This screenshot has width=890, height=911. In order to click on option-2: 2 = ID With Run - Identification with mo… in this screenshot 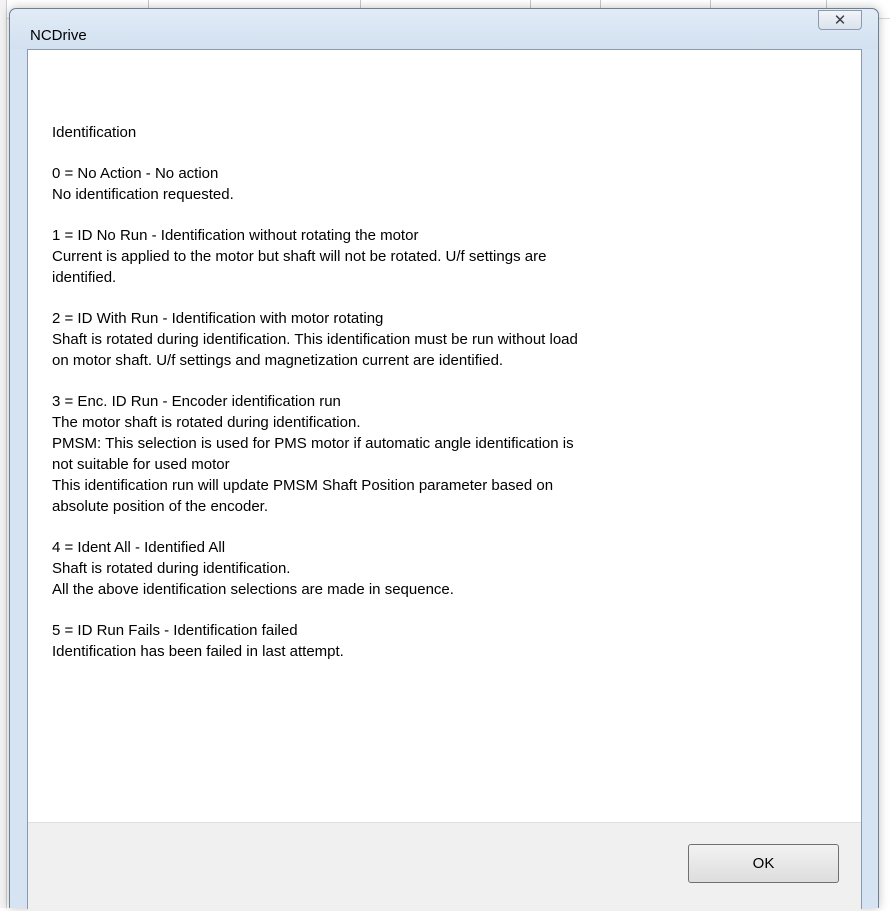, I will do `click(447, 339)`.